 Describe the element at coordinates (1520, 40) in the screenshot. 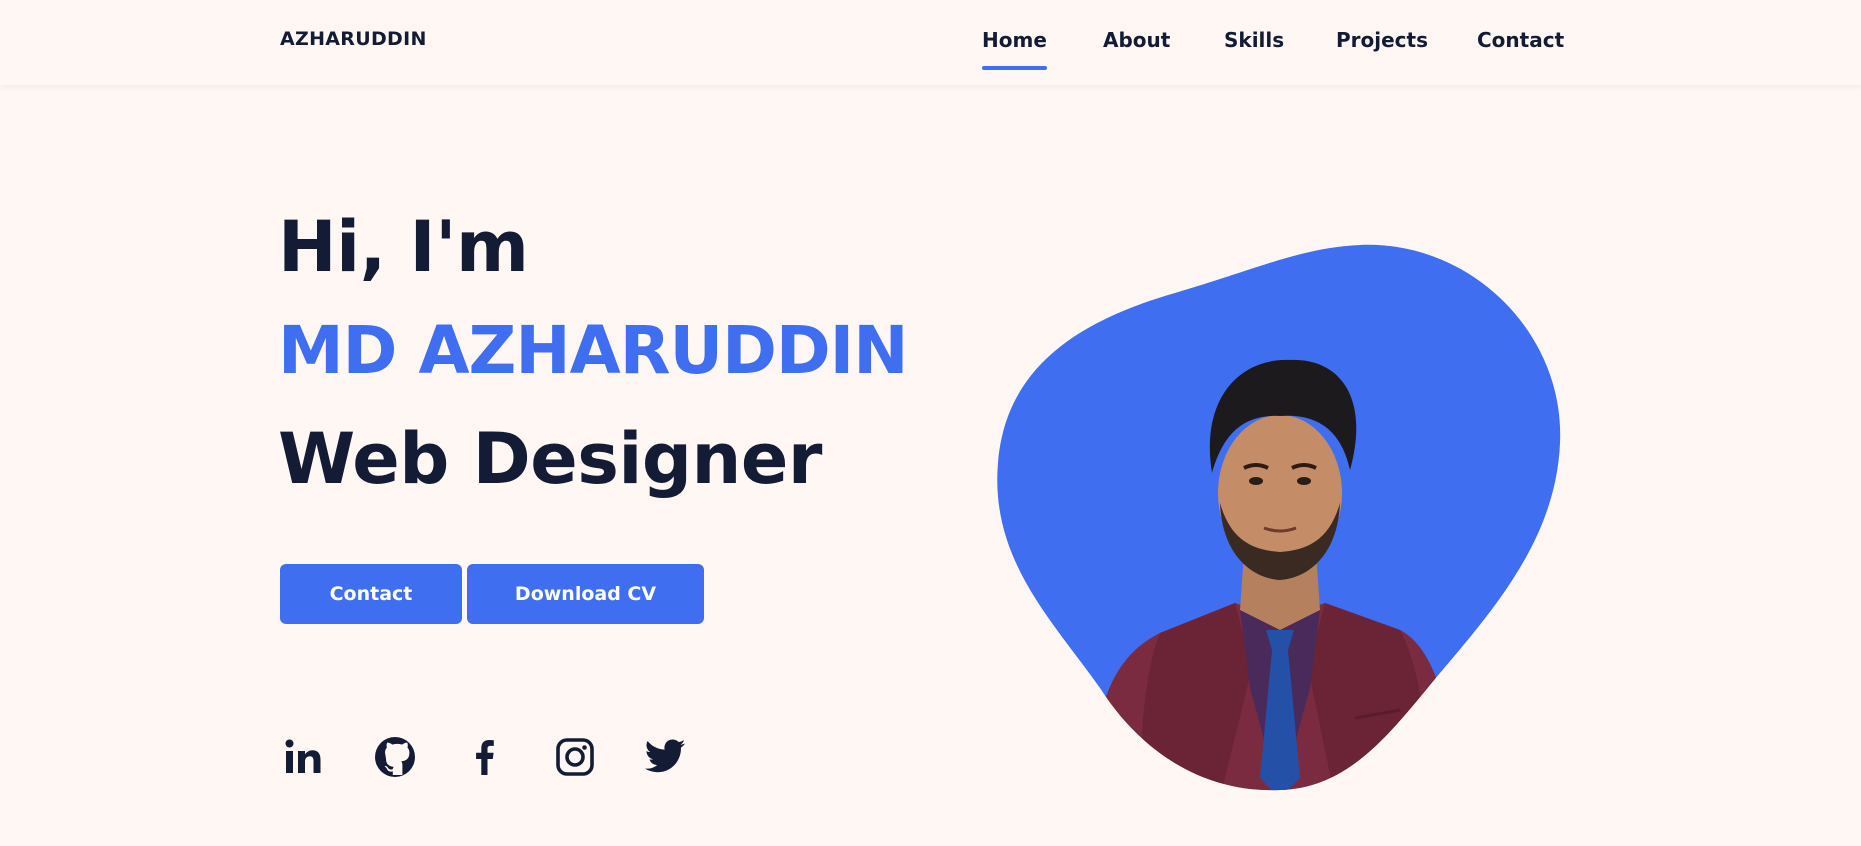

I see `nav-contact: Contact` at that location.